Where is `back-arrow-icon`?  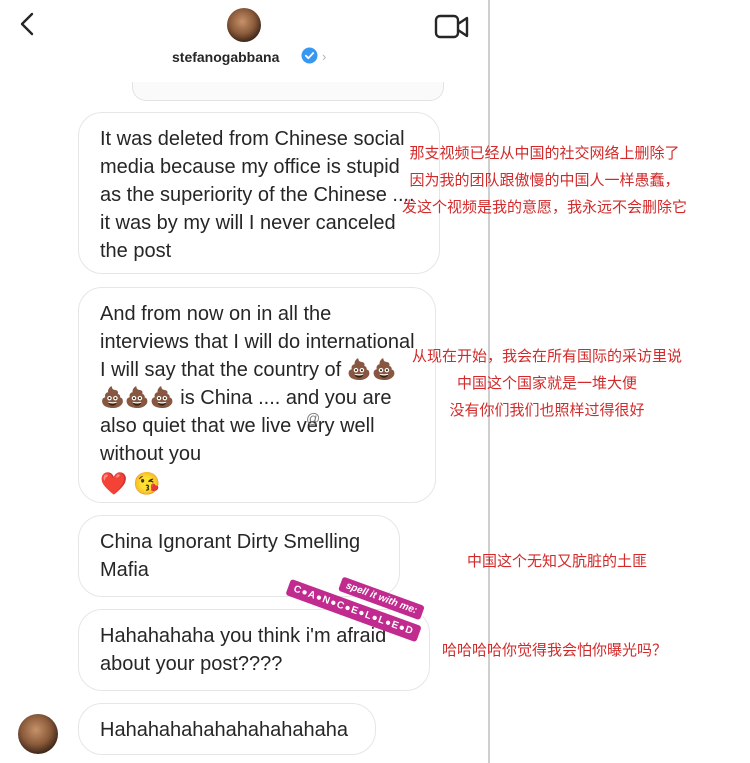 back-arrow-icon is located at coordinates (28, 24).